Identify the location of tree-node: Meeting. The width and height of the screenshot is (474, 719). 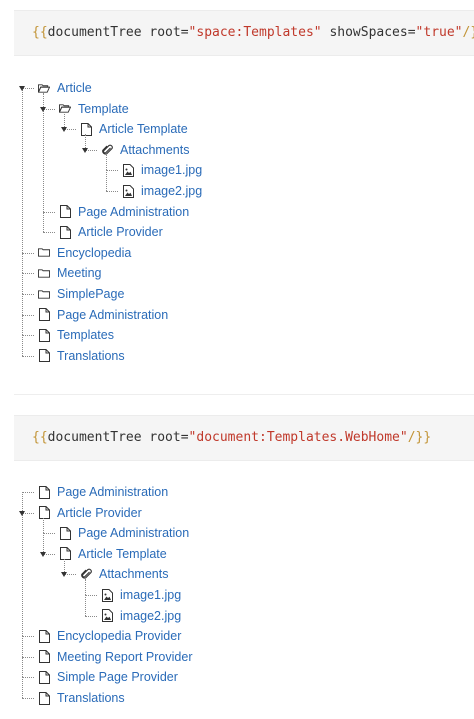
(69, 273).